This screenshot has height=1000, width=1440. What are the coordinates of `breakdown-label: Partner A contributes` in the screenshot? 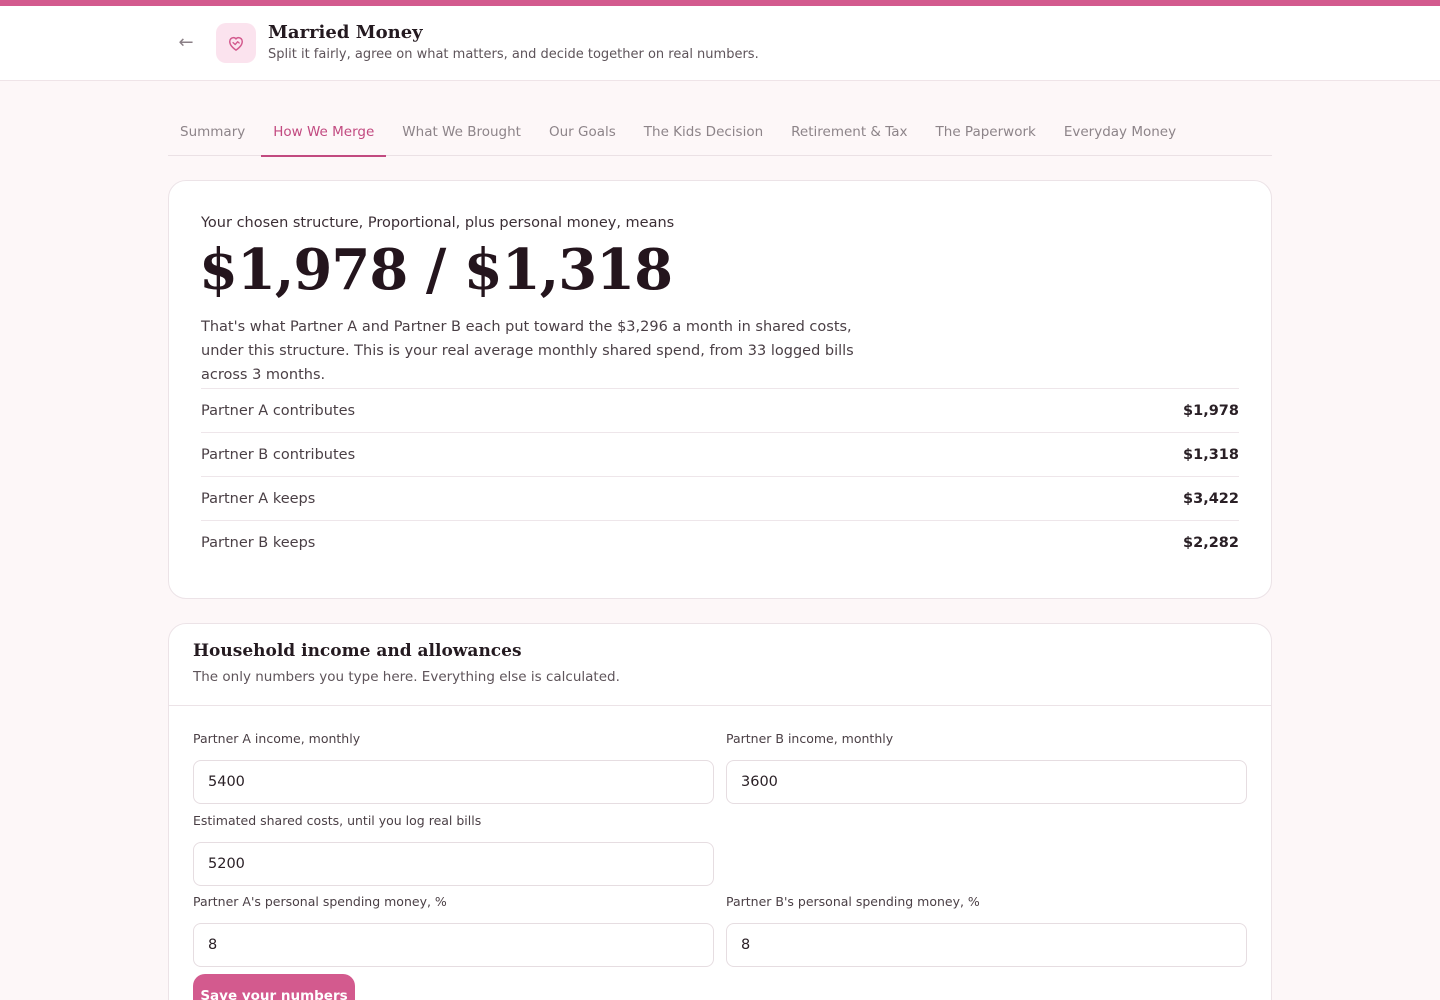 It's located at (278, 410).